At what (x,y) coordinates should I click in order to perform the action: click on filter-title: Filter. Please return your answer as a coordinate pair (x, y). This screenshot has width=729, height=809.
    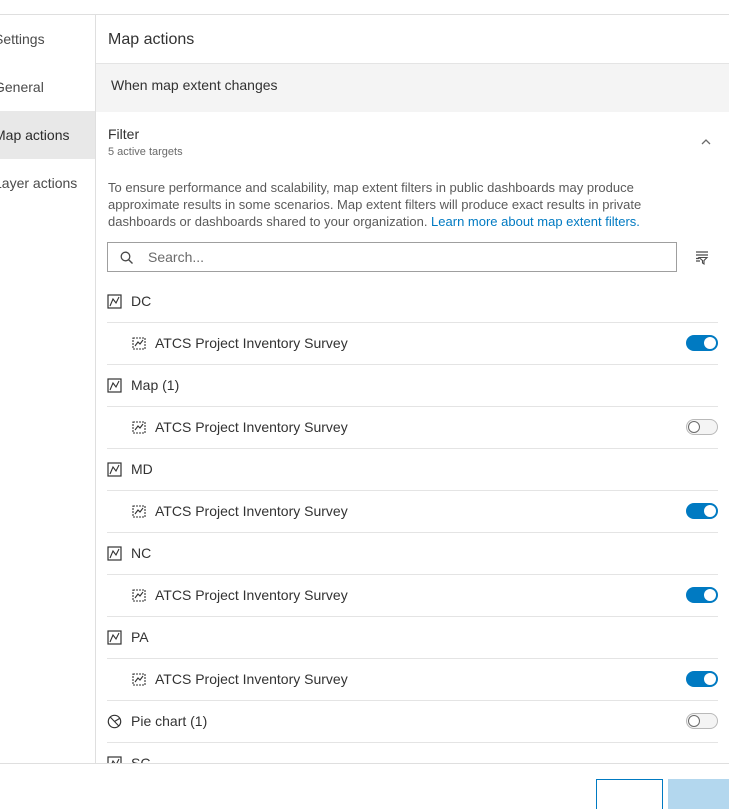
    Looking at the image, I should click on (124, 134).